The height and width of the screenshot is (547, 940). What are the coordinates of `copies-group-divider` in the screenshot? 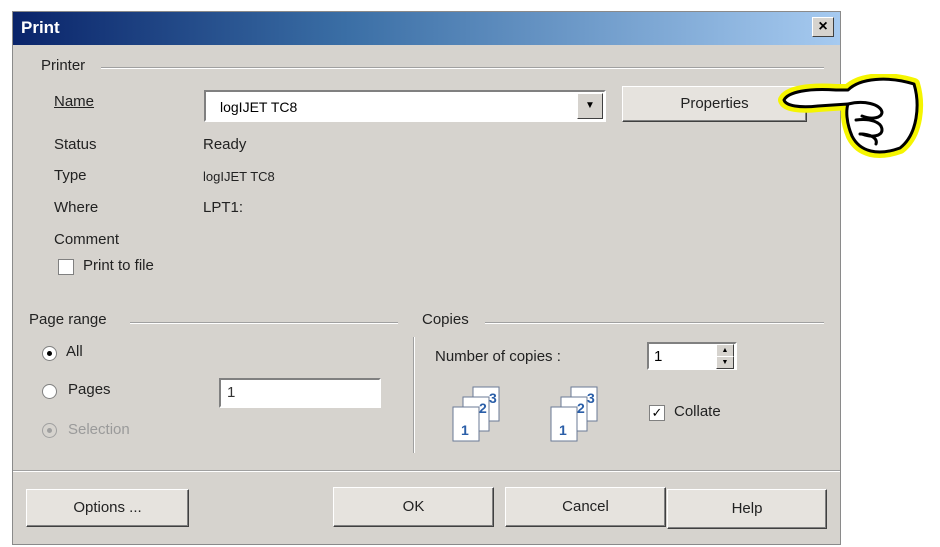 It's located at (654, 323).